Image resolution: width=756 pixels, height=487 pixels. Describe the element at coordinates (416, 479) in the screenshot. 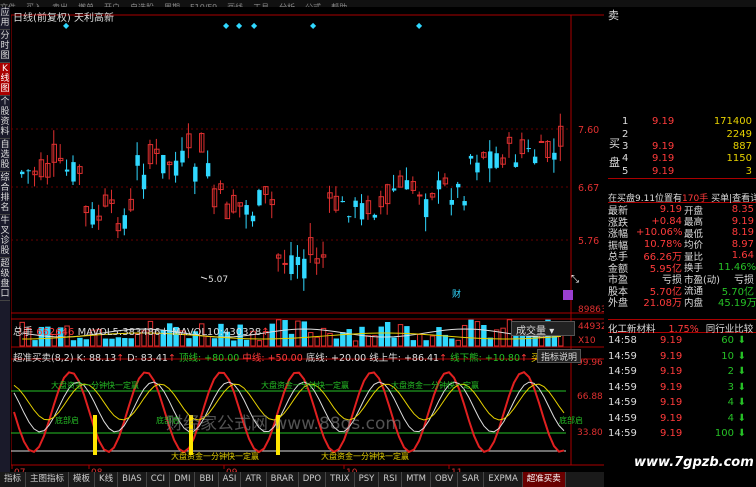

I see `bottom-tab: MTM` at that location.